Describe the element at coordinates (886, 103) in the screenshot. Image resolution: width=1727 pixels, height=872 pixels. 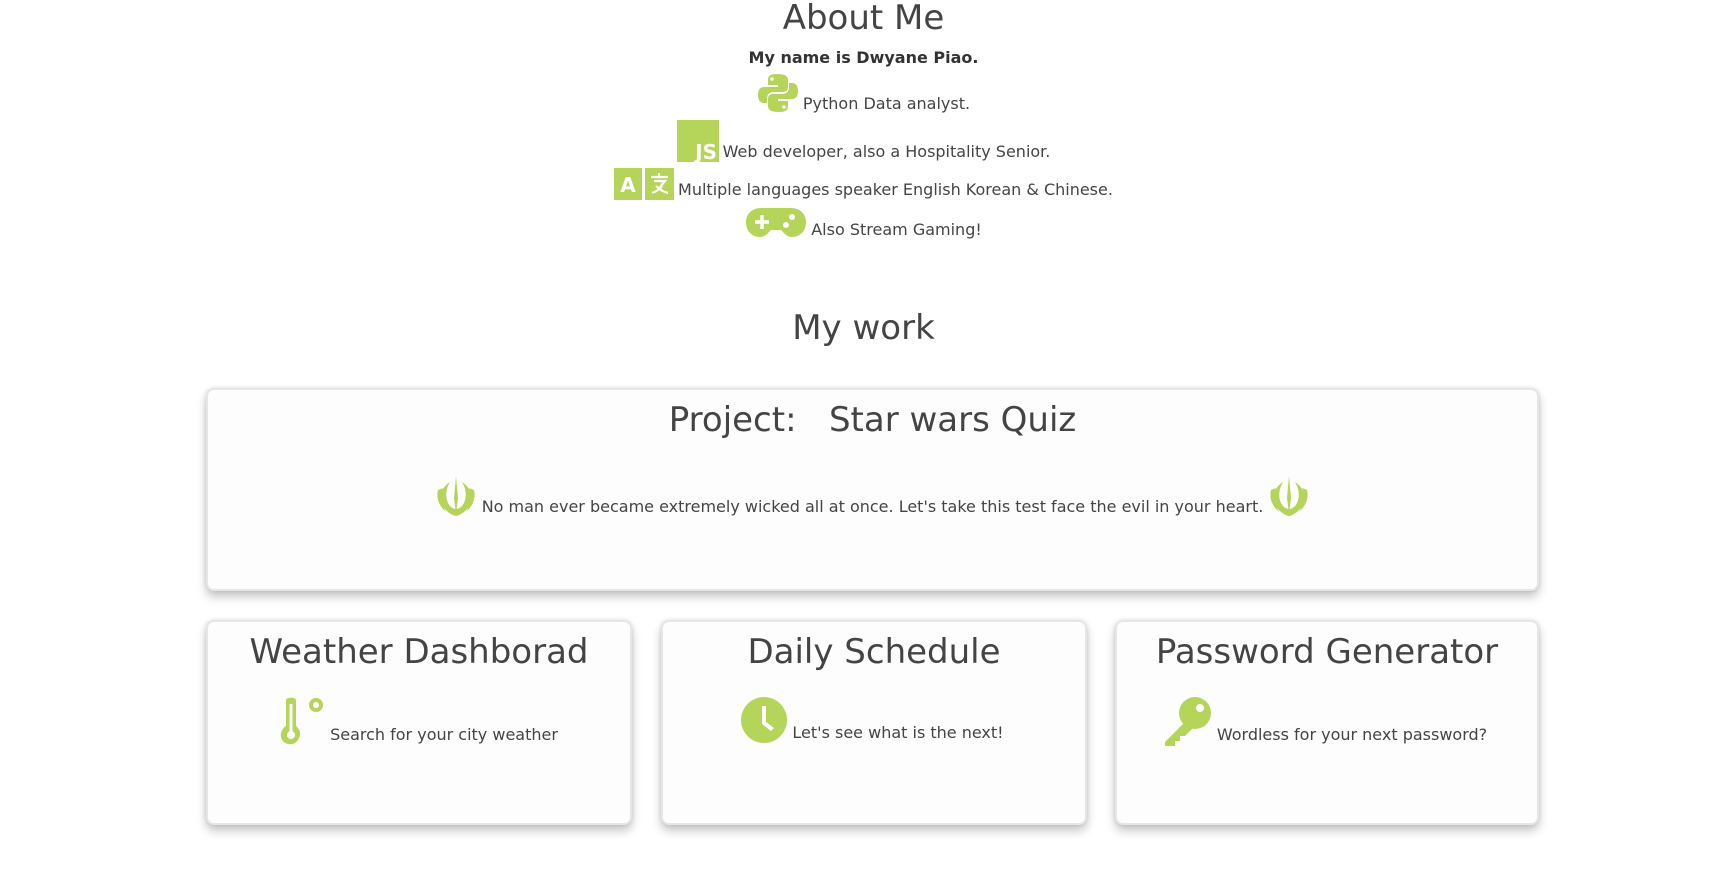
I see `skill-python-text: Python Data analyst.` at that location.